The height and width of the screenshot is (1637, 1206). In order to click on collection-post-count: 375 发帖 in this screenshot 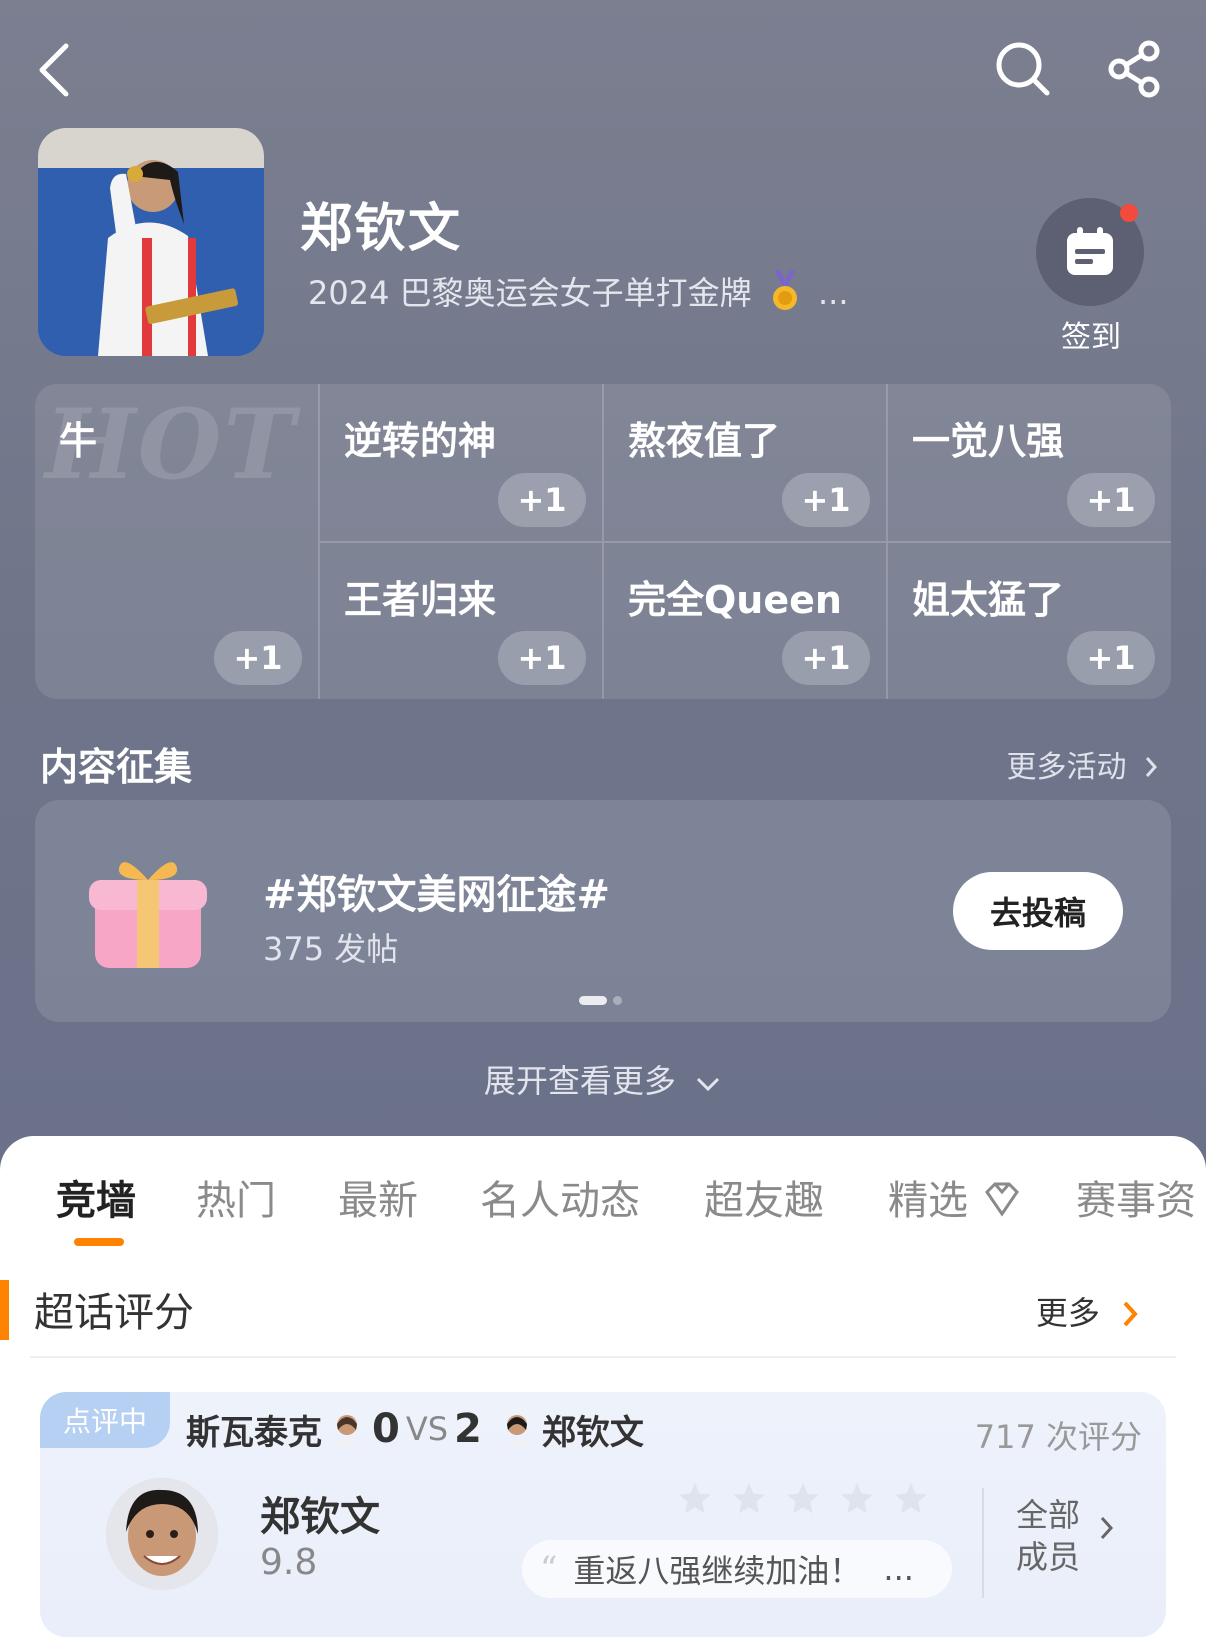, I will do `click(331, 949)`.